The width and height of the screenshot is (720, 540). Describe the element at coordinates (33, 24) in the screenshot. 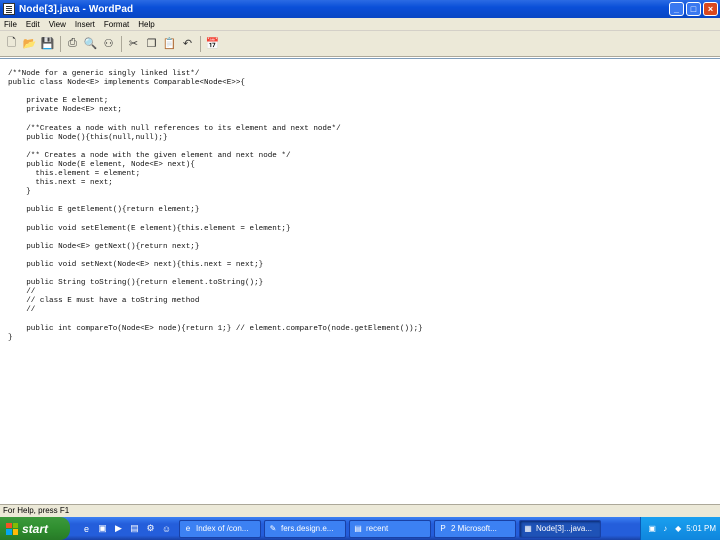

I see `menu-edit: Edit` at that location.